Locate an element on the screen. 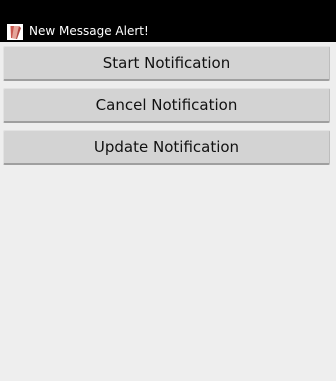 Image resolution: width=336 pixels, height=381 pixels. title-bar: New Message Alert! is located at coordinates (168, 31).